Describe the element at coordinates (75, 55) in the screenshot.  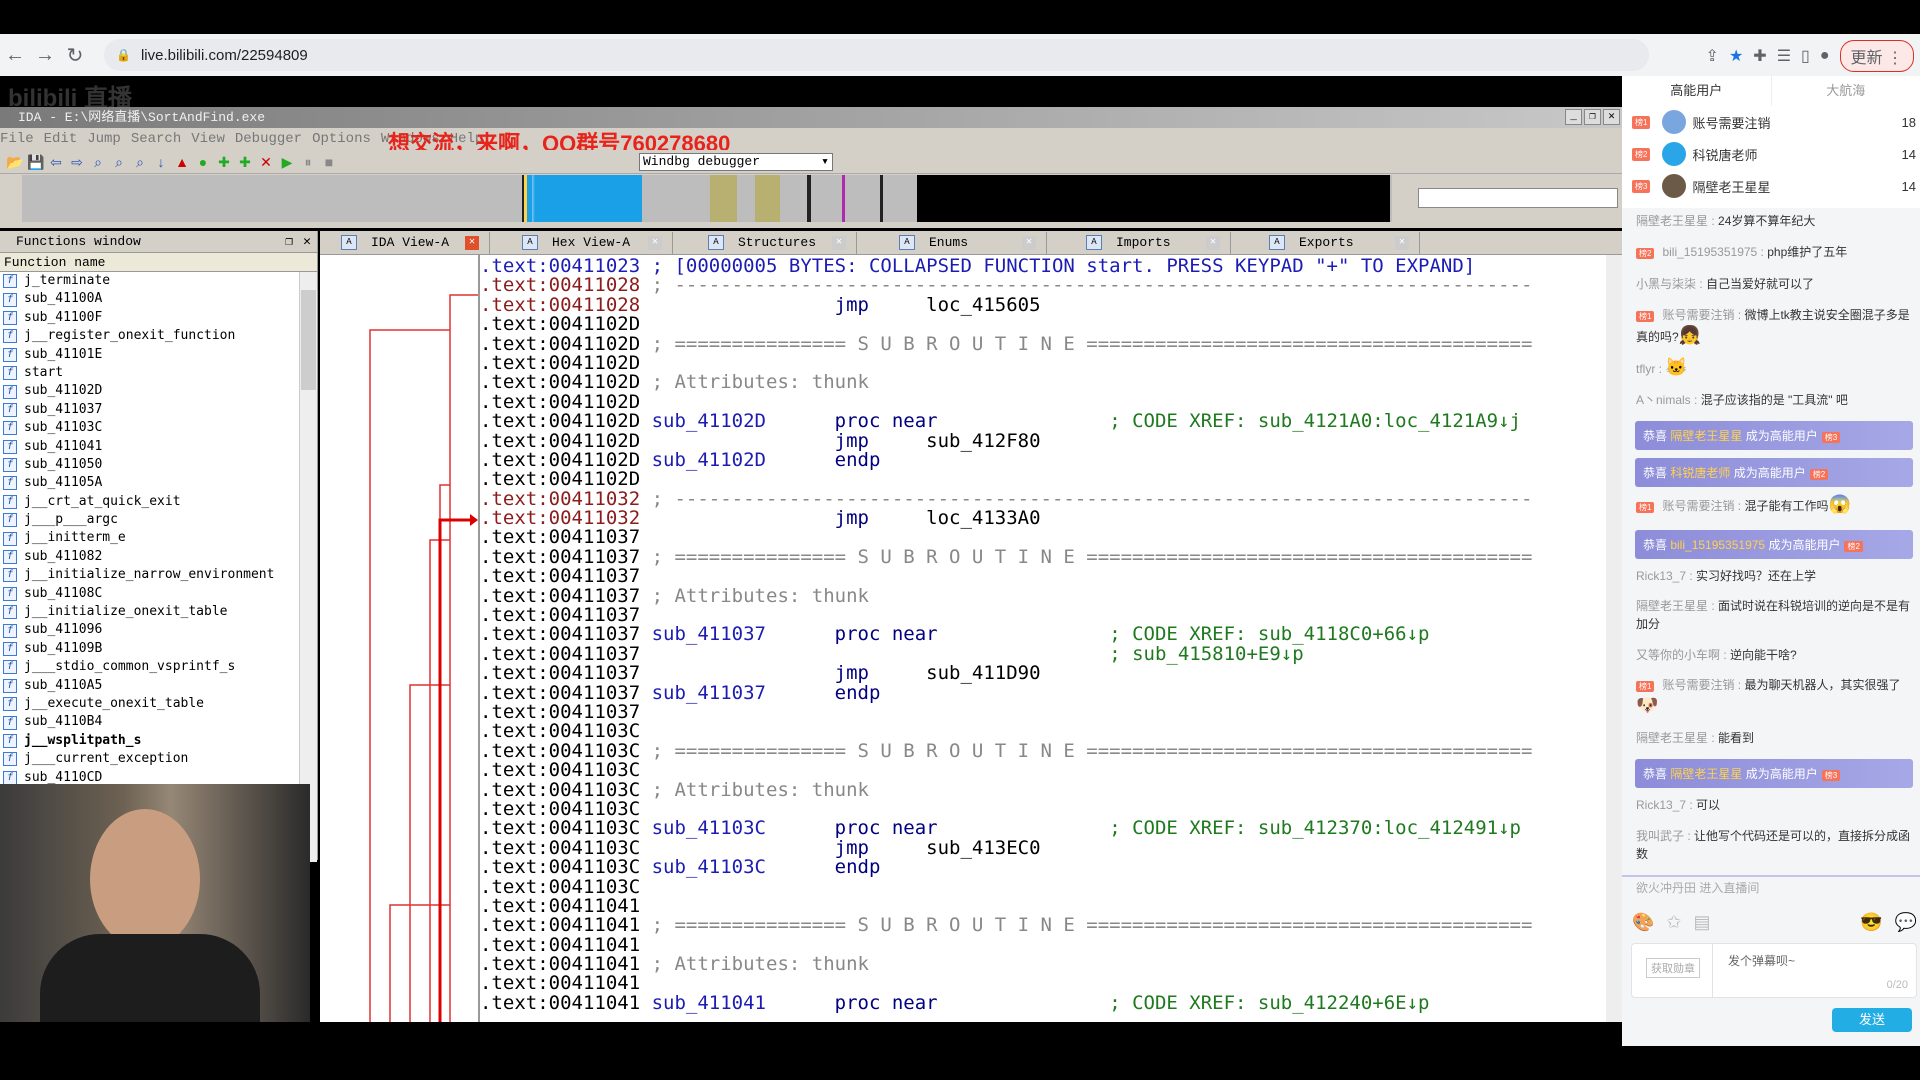
I see `reload-icon: ↻` at that location.